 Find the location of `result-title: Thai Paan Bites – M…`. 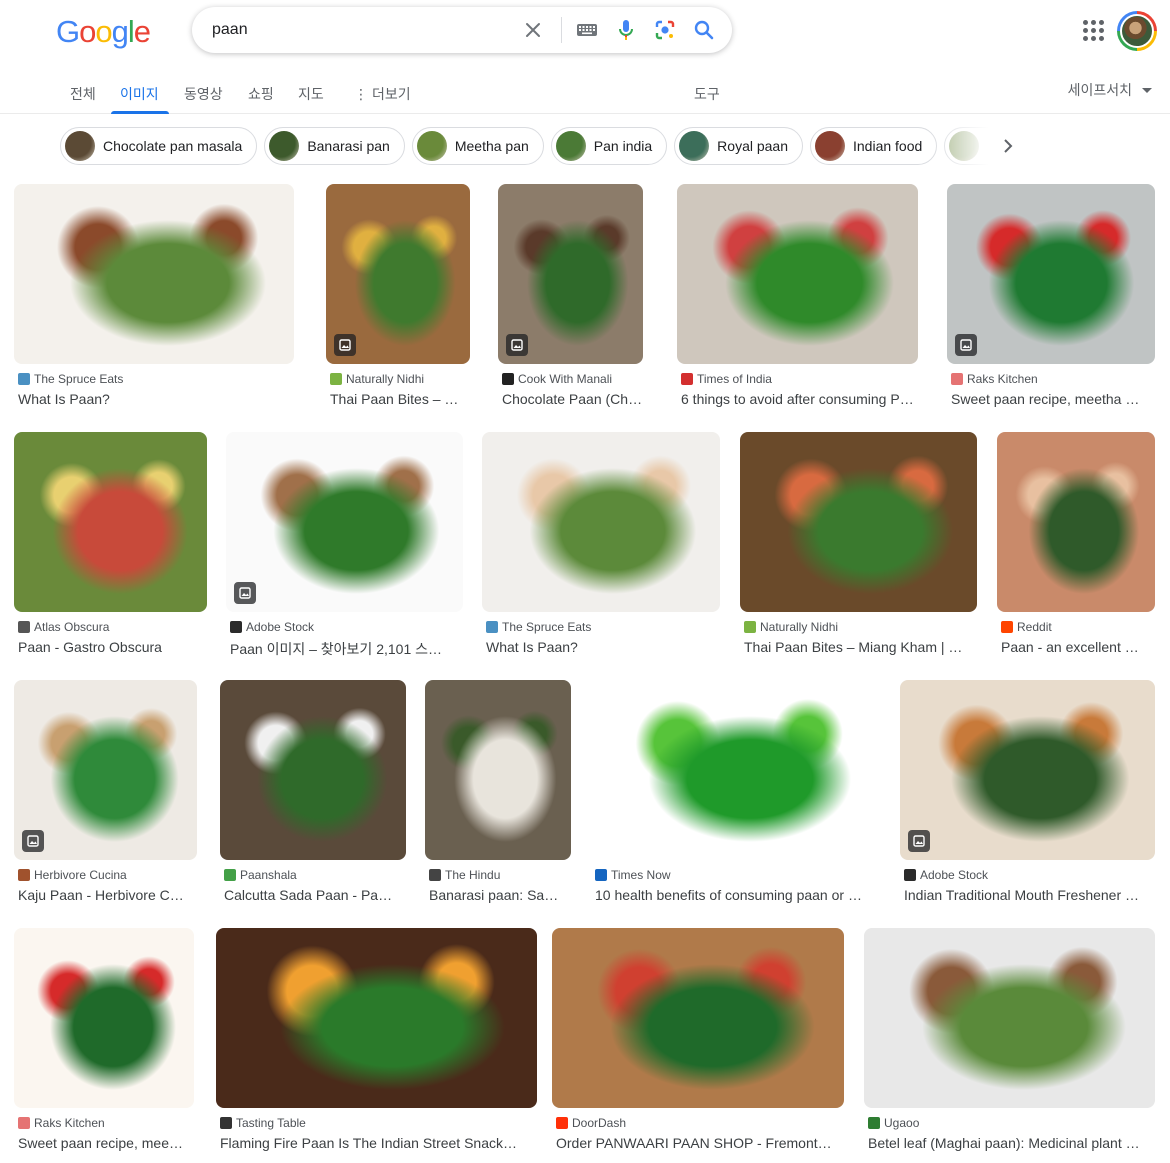

result-title: Thai Paan Bites – M… is located at coordinates (400, 399).